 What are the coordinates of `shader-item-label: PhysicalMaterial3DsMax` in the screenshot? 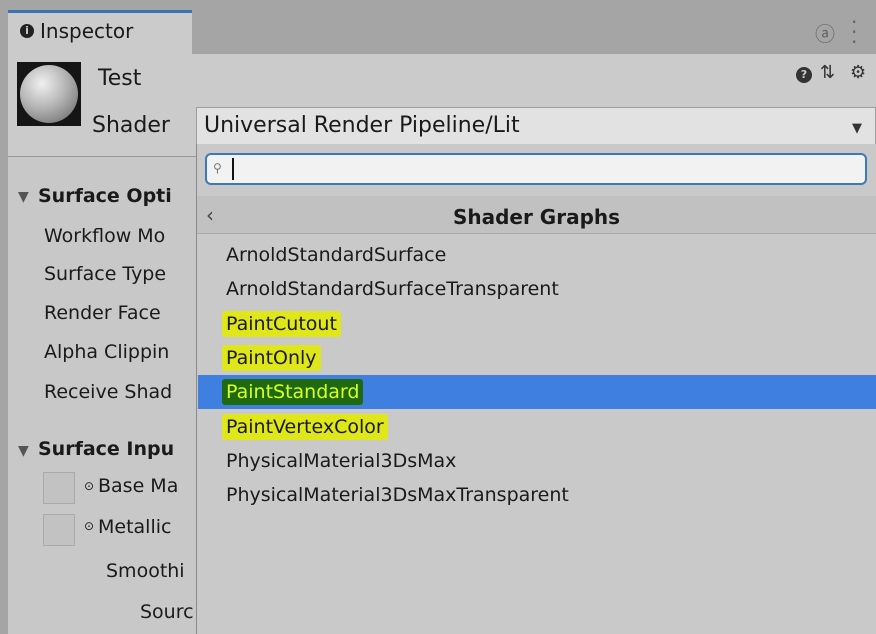 It's located at (341, 461).